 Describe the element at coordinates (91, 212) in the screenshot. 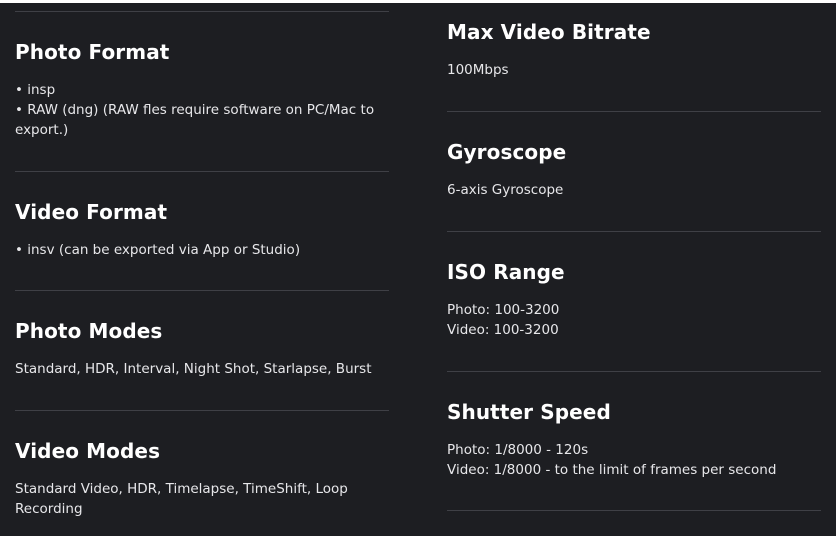

I see `spec-title: Video Format` at that location.